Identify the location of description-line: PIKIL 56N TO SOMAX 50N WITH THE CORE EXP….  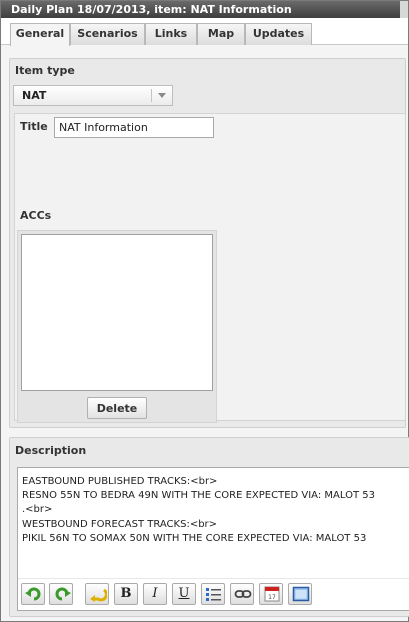
(194, 538).